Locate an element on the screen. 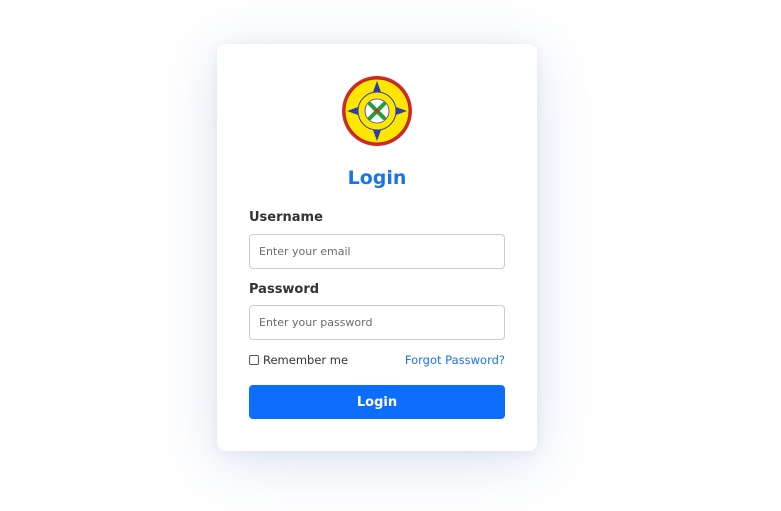 The height and width of the screenshot is (511, 781). emblem-logo-icon is located at coordinates (377, 111).